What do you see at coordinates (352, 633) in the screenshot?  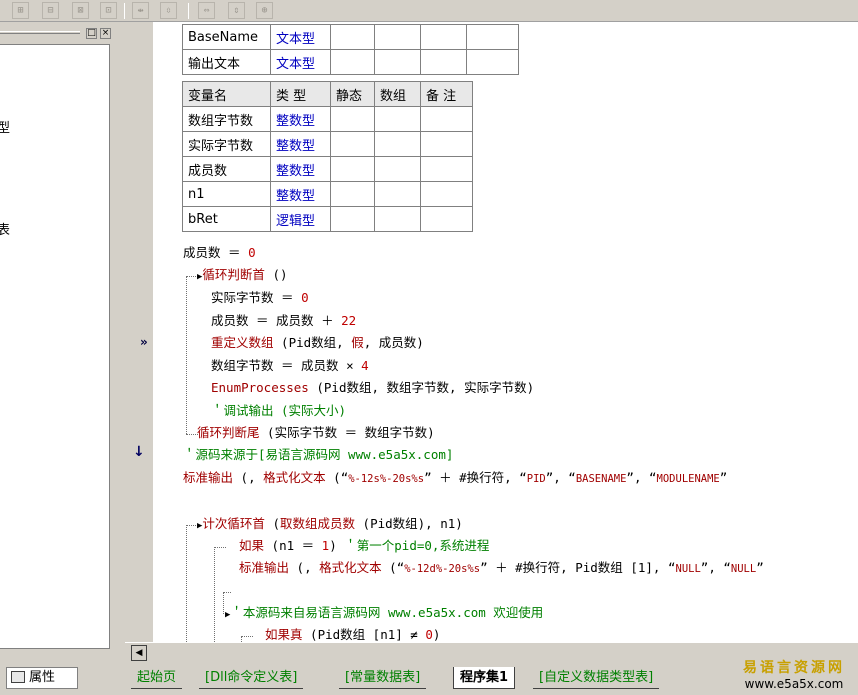 I see `code-line: 如果真 (Pid数组 [n1] ≠ 0)` at bounding box center [352, 633].